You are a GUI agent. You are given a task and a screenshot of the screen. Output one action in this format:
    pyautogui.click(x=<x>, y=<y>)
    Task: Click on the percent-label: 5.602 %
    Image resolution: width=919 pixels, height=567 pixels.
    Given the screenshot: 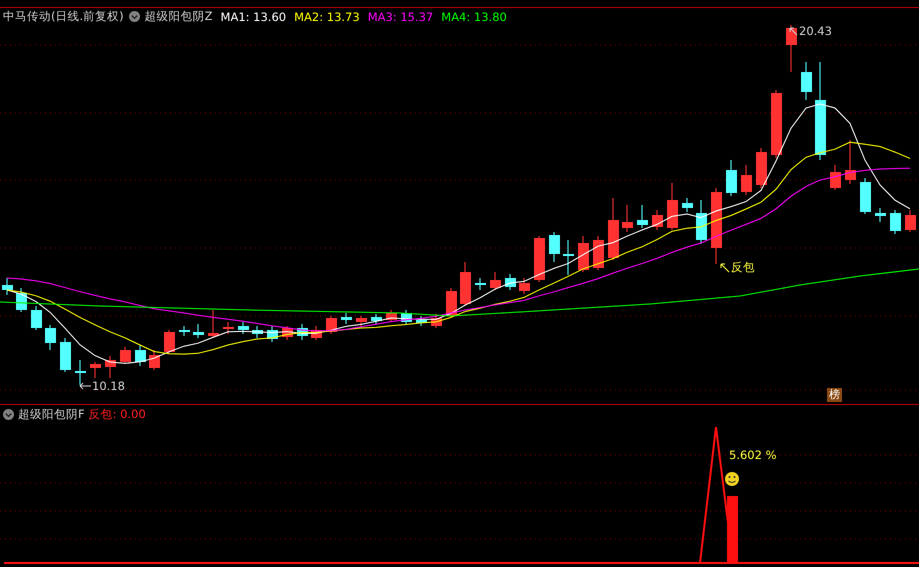 What is the action you would take?
    pyautogui.click(x=753, y=455)
    